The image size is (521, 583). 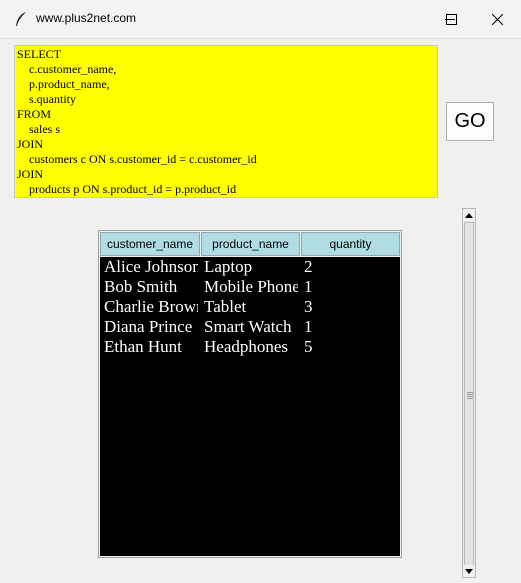 What do you see at coordinates (46, 99) in the screenshot?
I see `sql-line: s.quantity` at bounding box center [46, 99].